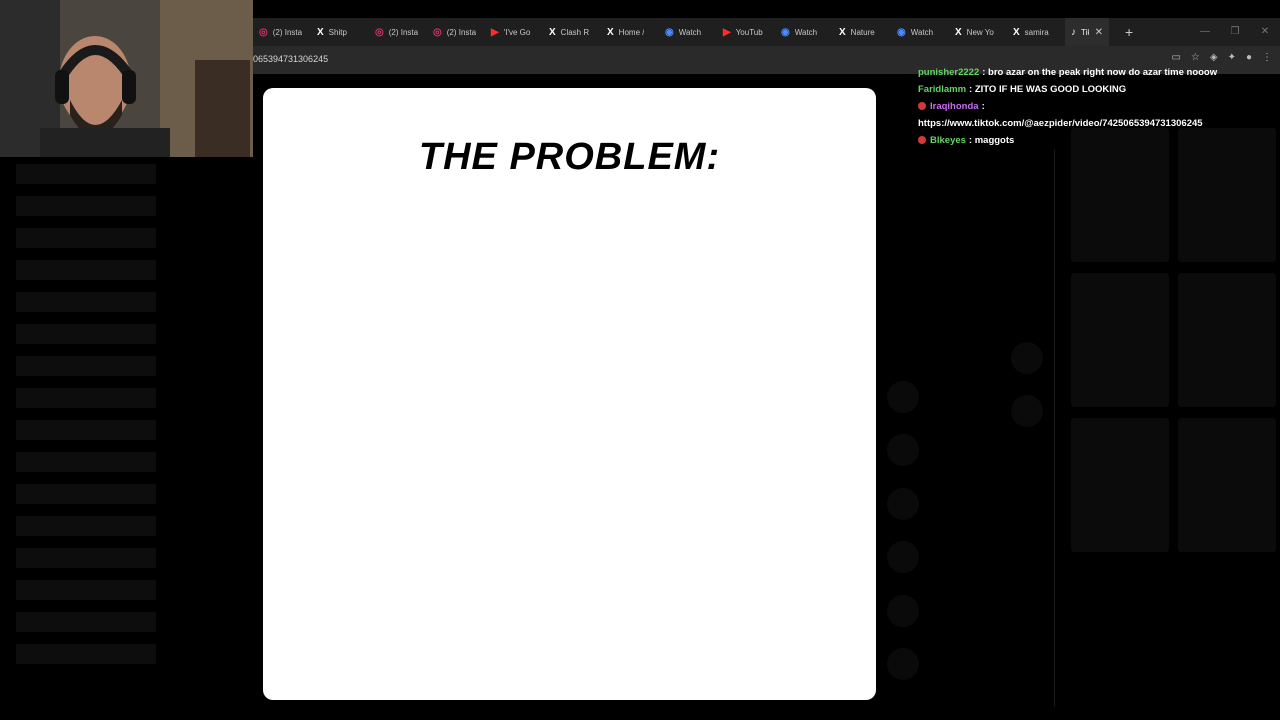 The width and height of the screenshot is (1280, 720). Describe the element at coordinates (948, 140) in the screenshot. I see `chat-username: Blkeyes` at that location.